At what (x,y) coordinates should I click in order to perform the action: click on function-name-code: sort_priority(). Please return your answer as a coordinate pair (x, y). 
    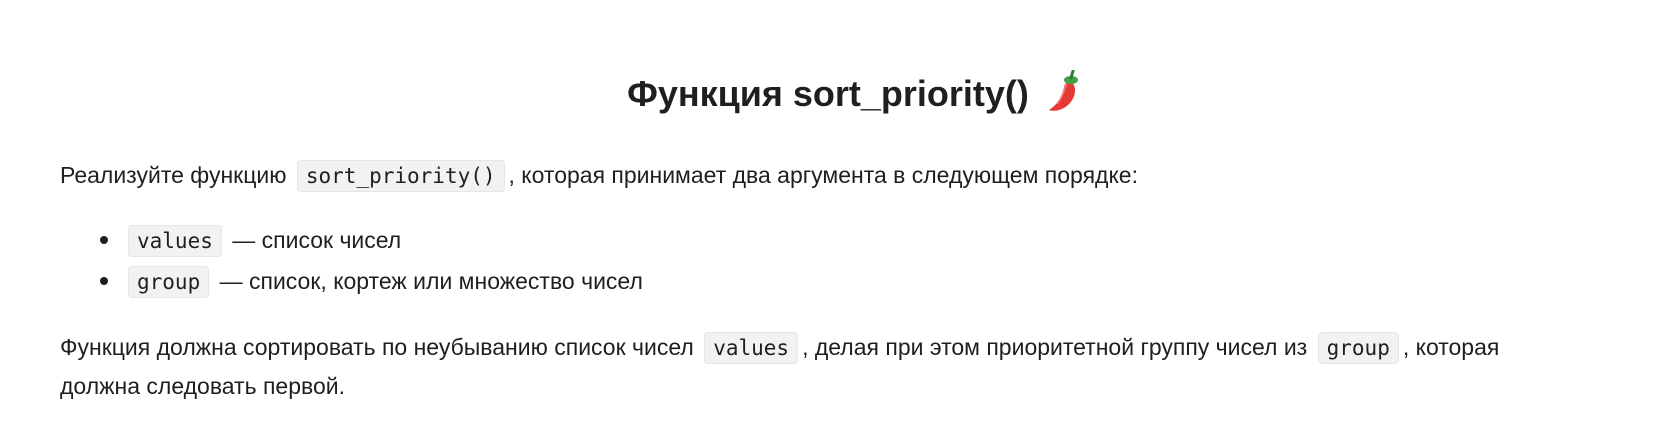
    Looking at the image, I should click on (400, 176).